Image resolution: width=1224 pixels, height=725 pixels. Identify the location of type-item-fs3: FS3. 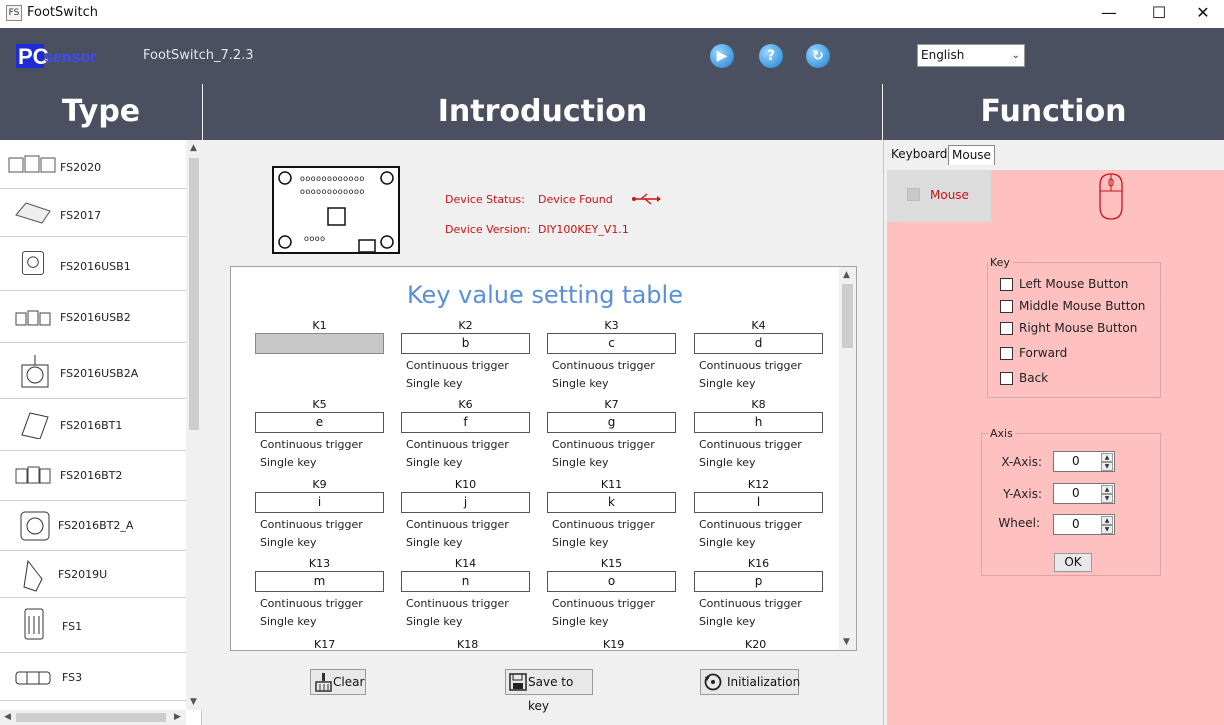
(93, 677).